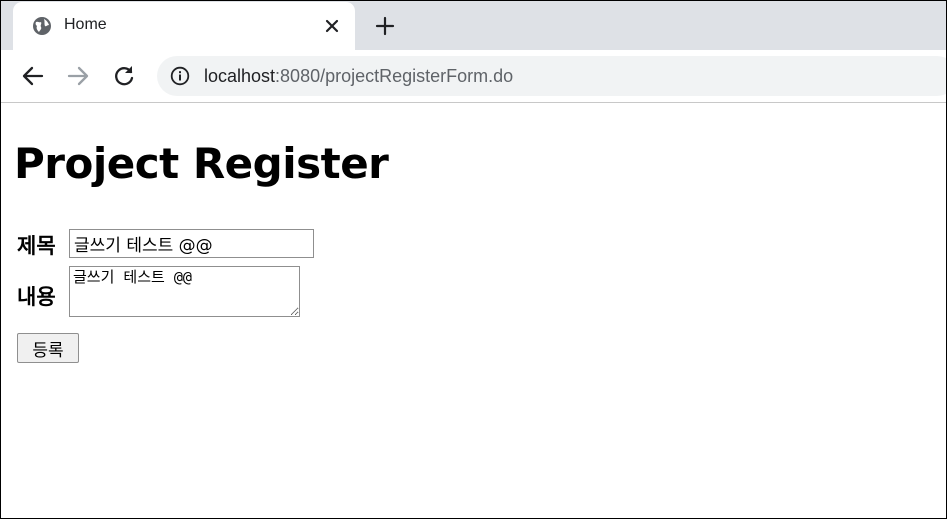 The image size is (947, 519). What do you see at coordinates (473, 25) in the screenshot?
I see `tab-strip: Home` at bounding box center [473, 25].